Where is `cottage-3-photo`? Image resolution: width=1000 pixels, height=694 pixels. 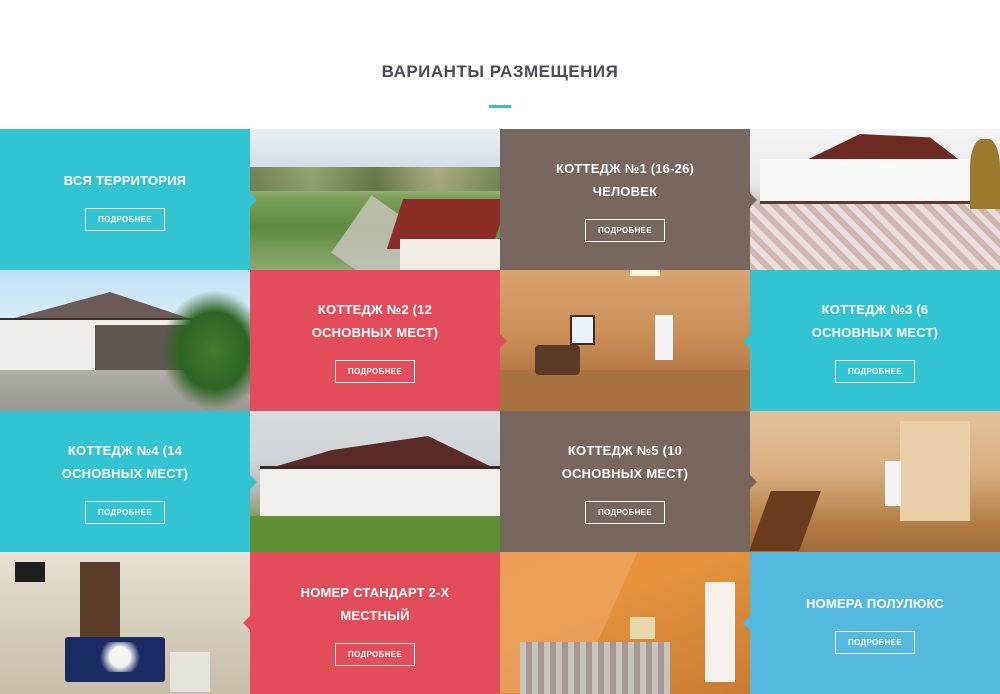
cottage-3-photo is located at coordinates (625, 340).